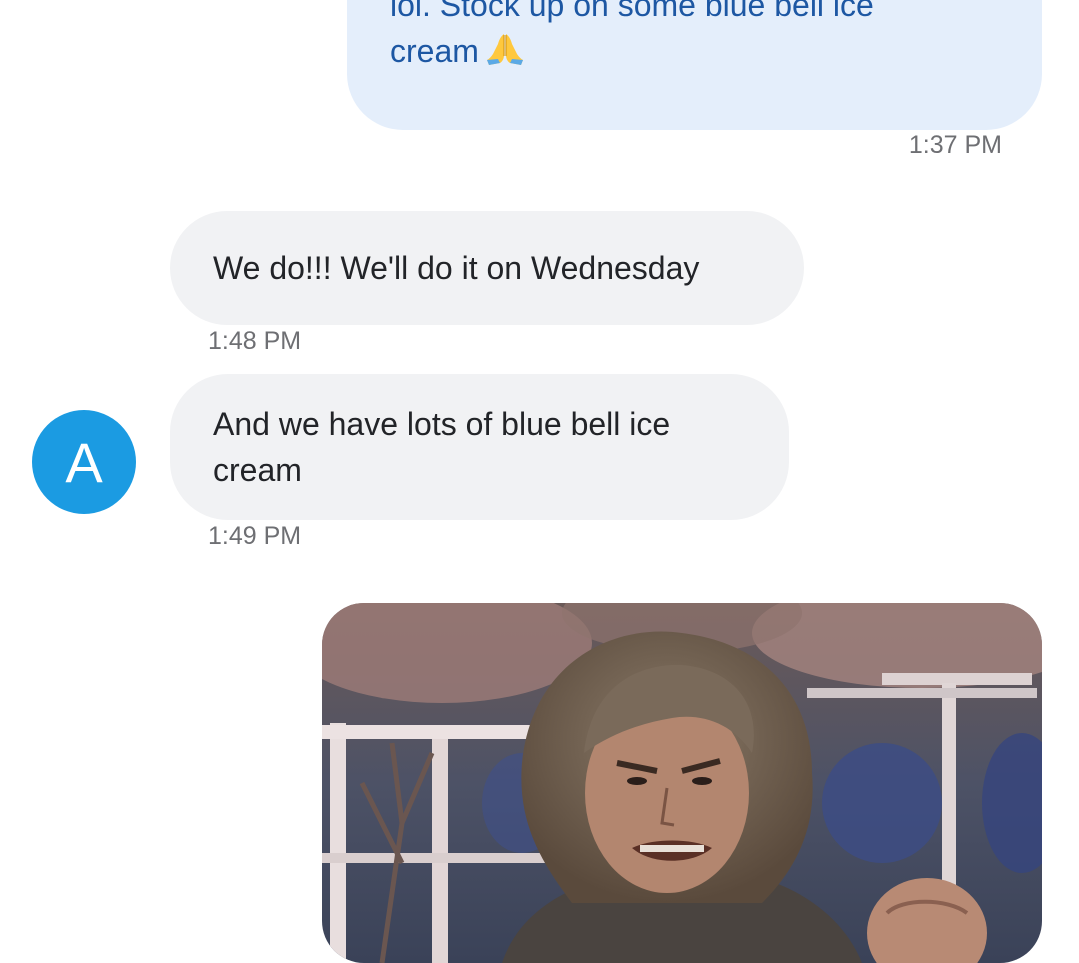 Image resolution: width=1079 pixels, height=963 pixels. I want to click on incoming-message-bubble: We do!!! We'll do it on Wednesday, so click(487, 268).